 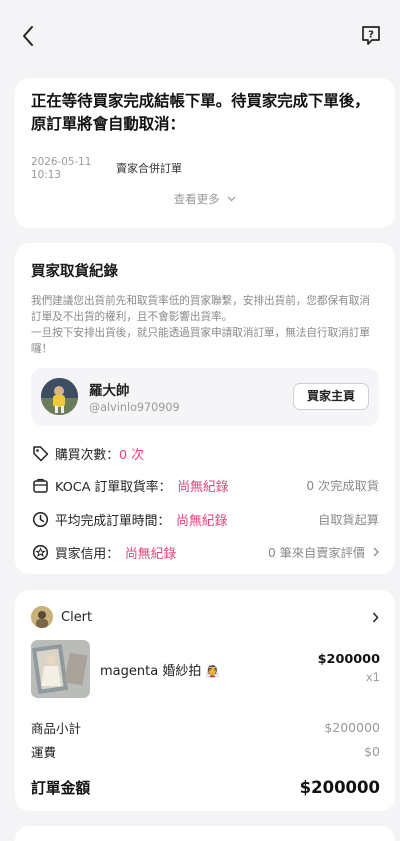 What do you see at coordinates (61, 788) in the screenshot?
I see `order-total-label: 訂單金額` at bounding box center [61, 788].